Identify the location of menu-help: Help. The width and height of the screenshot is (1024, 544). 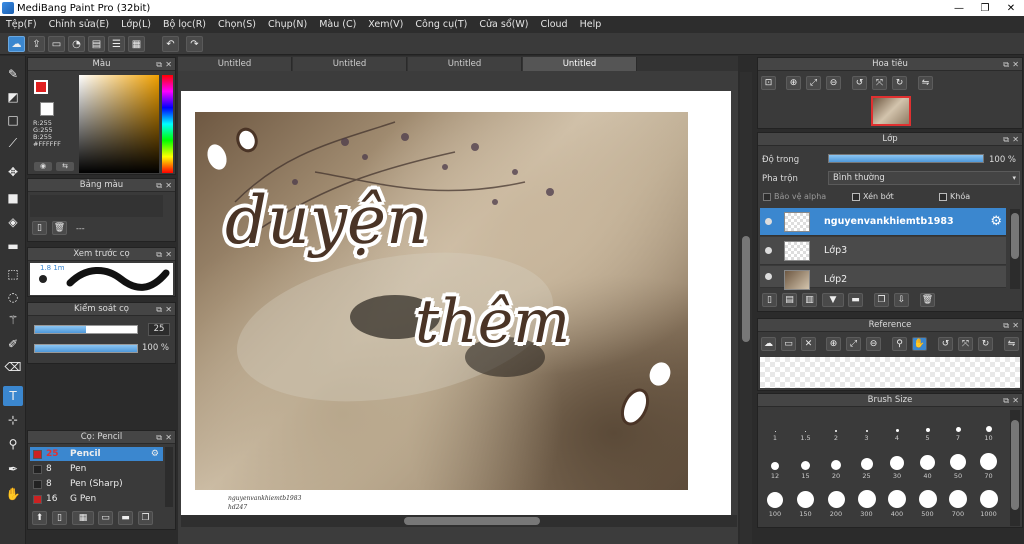
(591, 24).